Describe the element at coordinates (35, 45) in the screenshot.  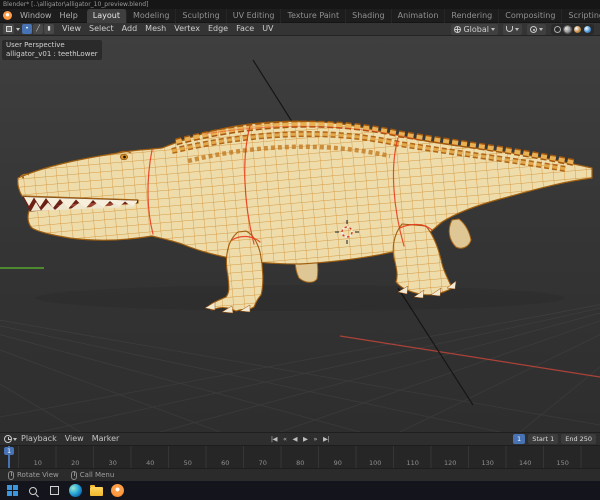
I see `view-name: User Perspective` at that location.